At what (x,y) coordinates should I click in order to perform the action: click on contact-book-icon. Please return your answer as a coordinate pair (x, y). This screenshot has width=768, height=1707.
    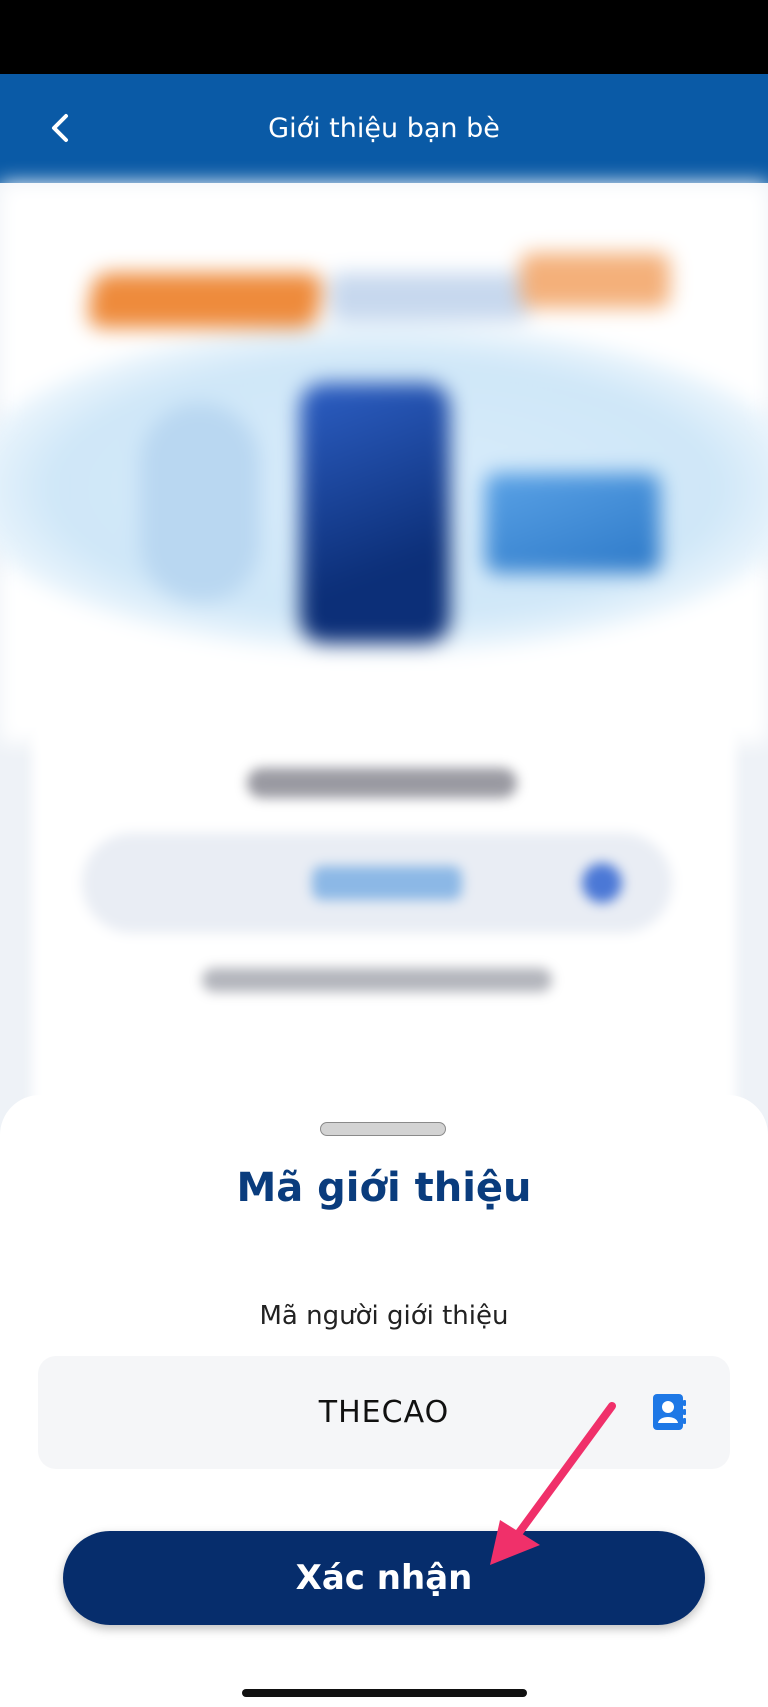
    Looking at the image, I should click on (669, 1412).